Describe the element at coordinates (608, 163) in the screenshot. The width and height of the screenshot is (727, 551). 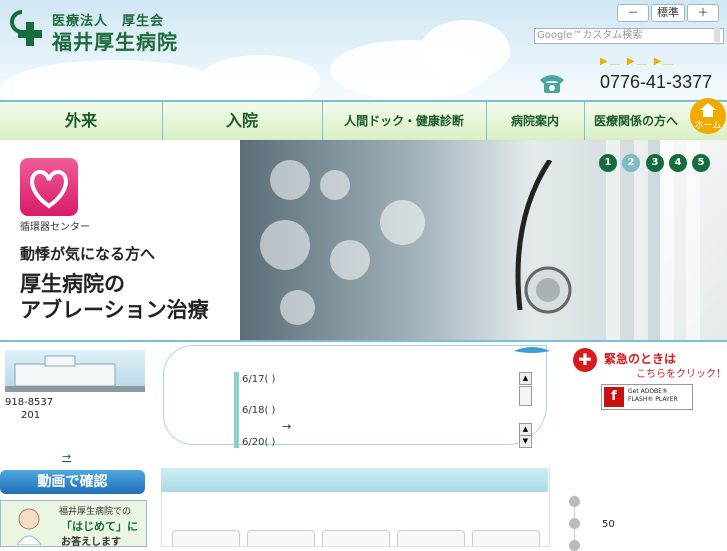
I see `slide-dot-1: 1` at that location.